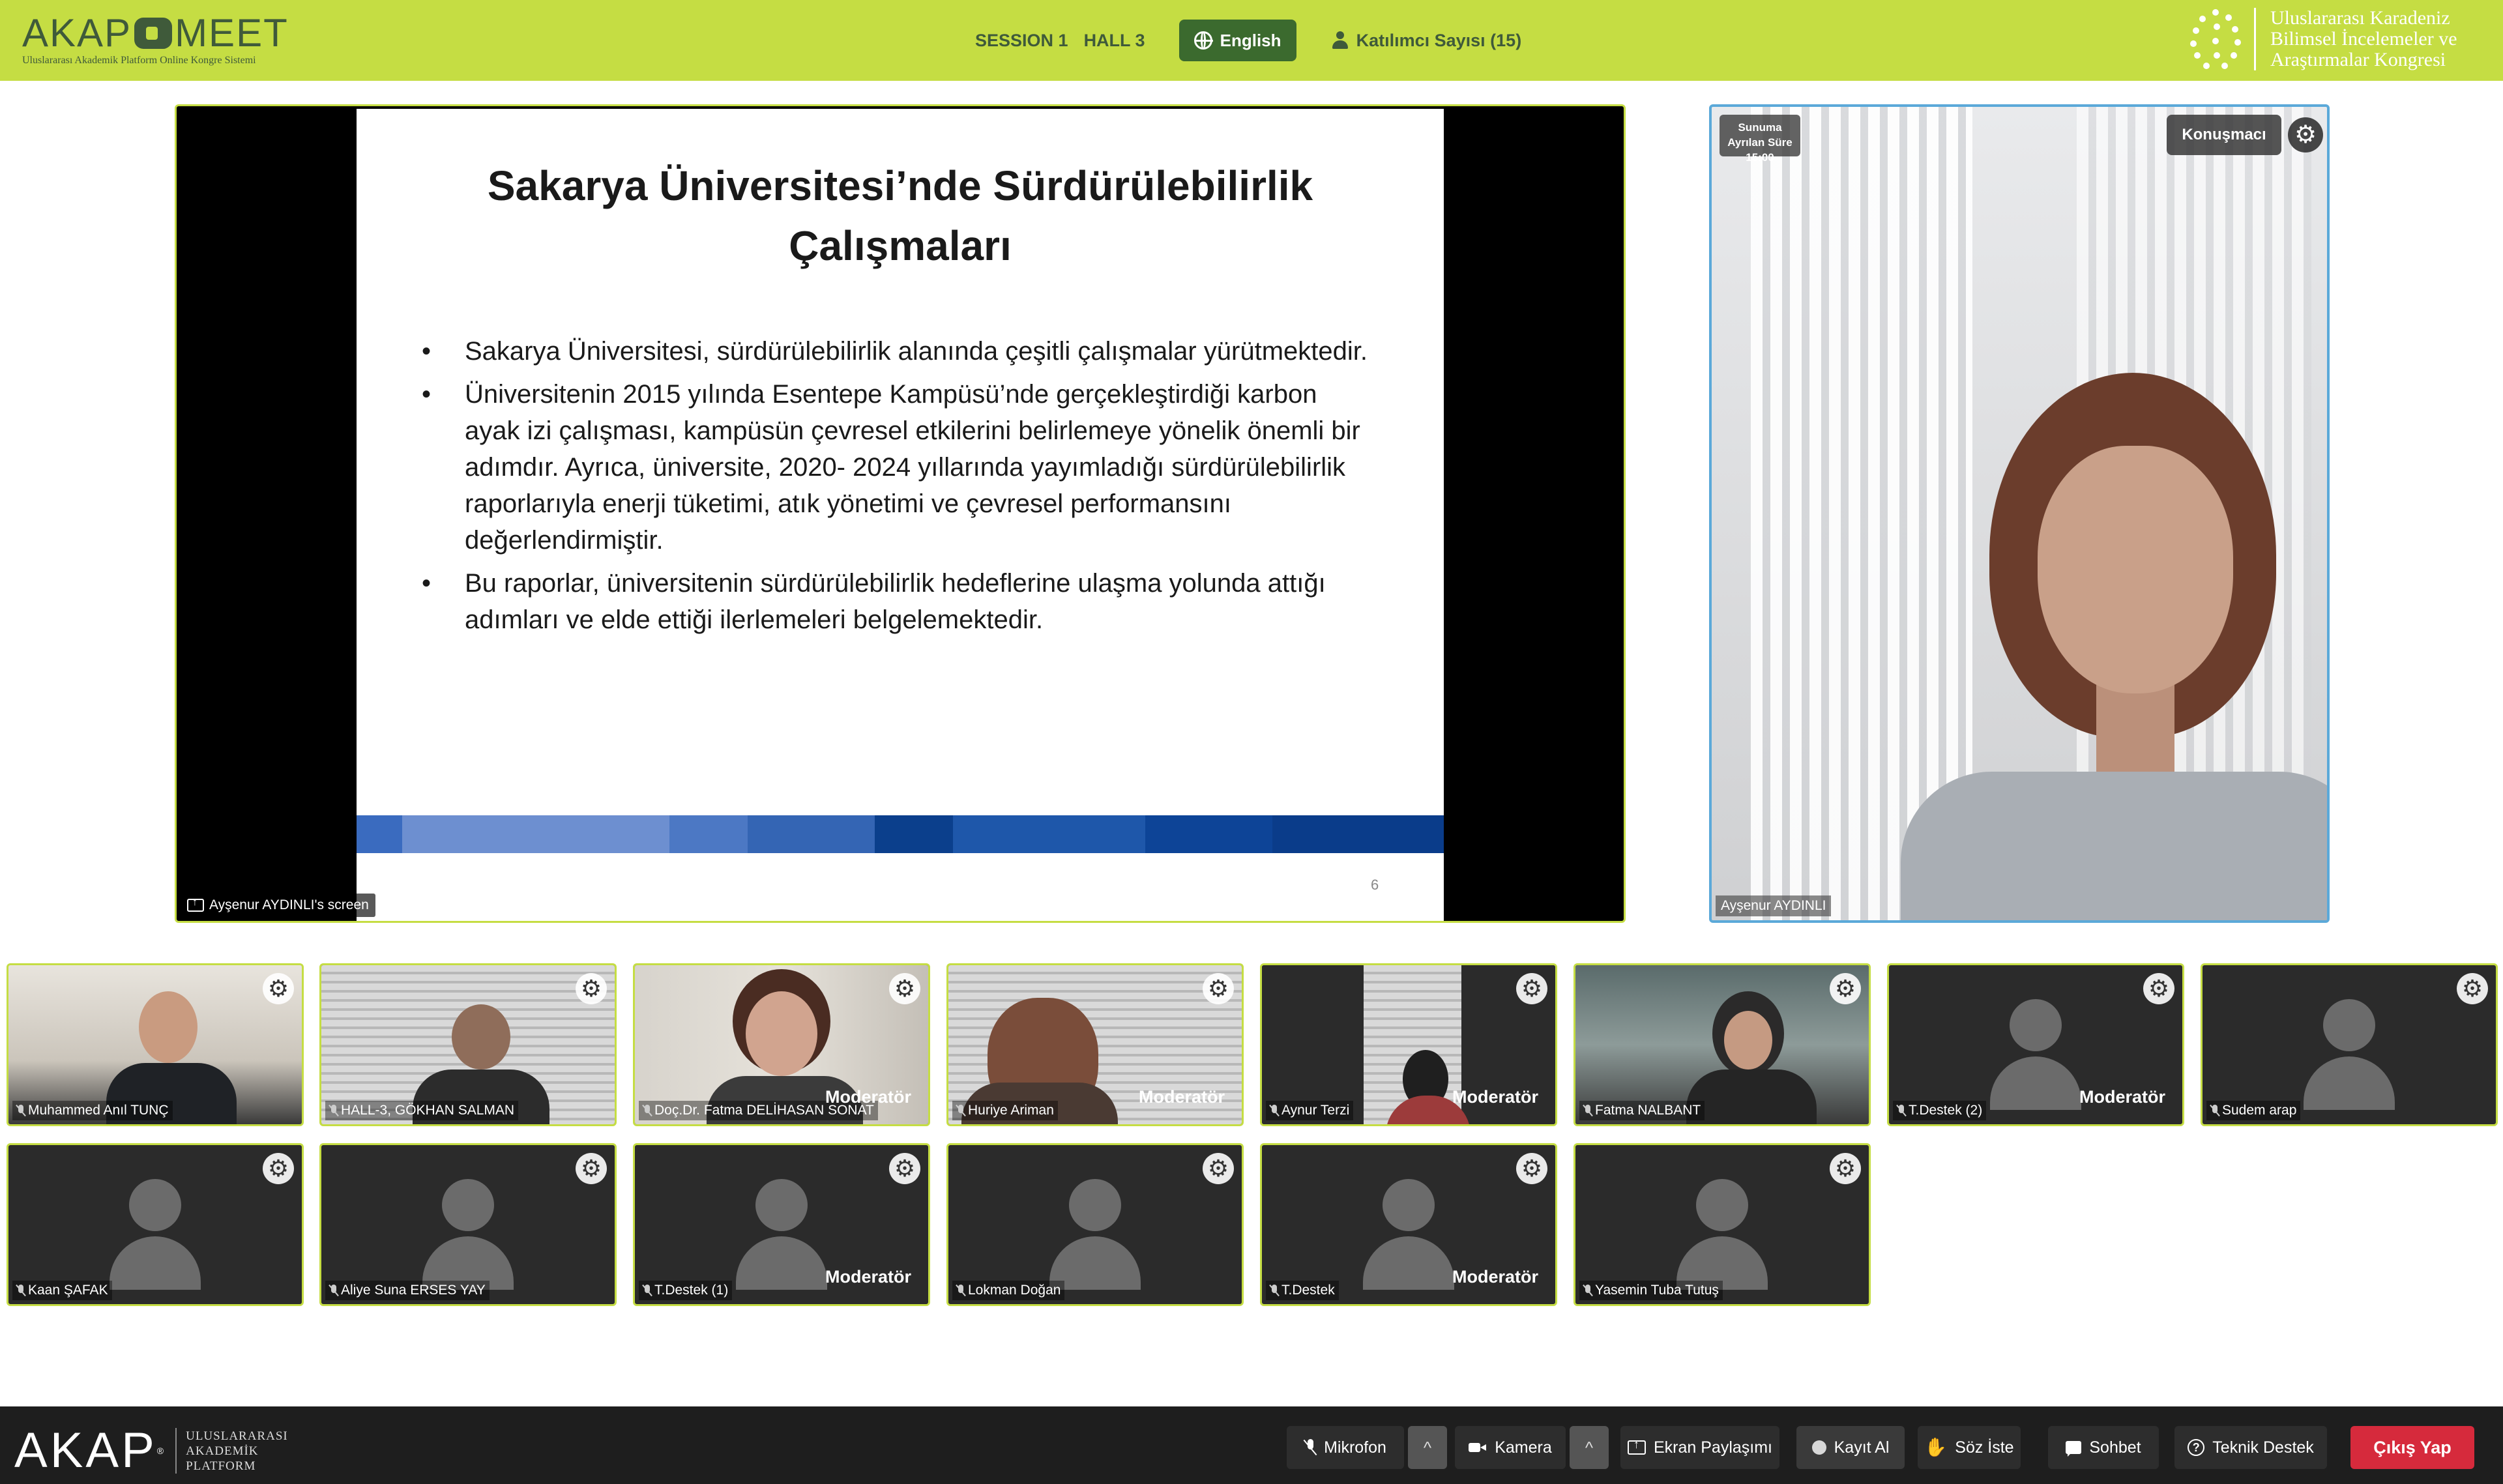  Describe the element at coordinates (161, 1451) in the screenshot. I see `registered-mark-icon: ®` at that location.